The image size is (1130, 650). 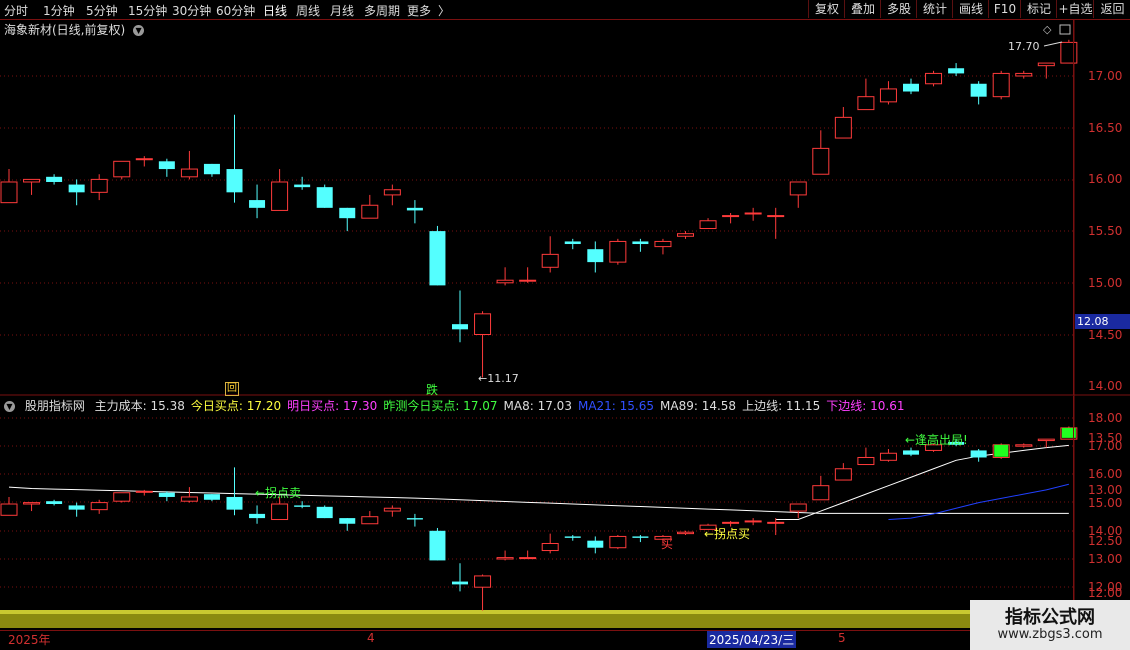 I want to click on time-label: 4, so click(x=371, y=638).